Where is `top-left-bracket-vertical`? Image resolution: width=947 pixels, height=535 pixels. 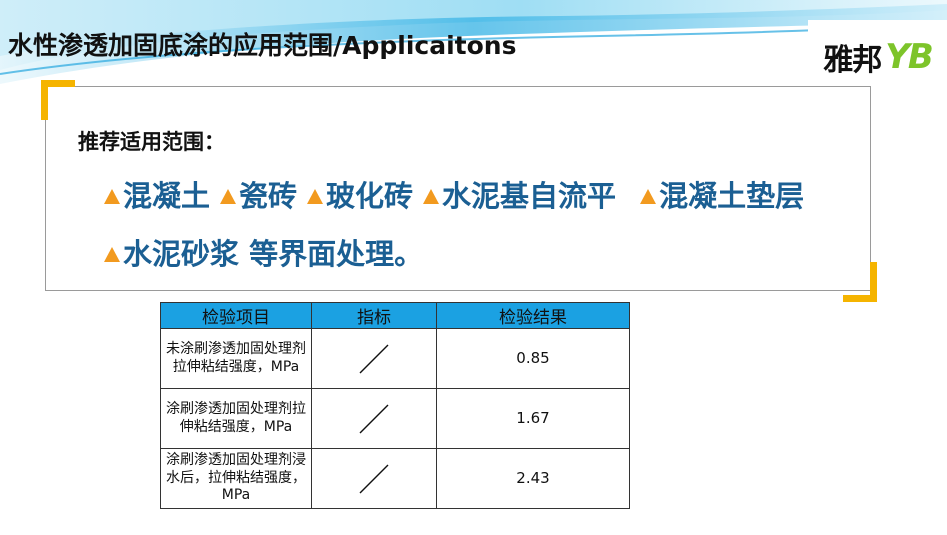
top-left-bracket-vertical is located at coordinates (44, 100).